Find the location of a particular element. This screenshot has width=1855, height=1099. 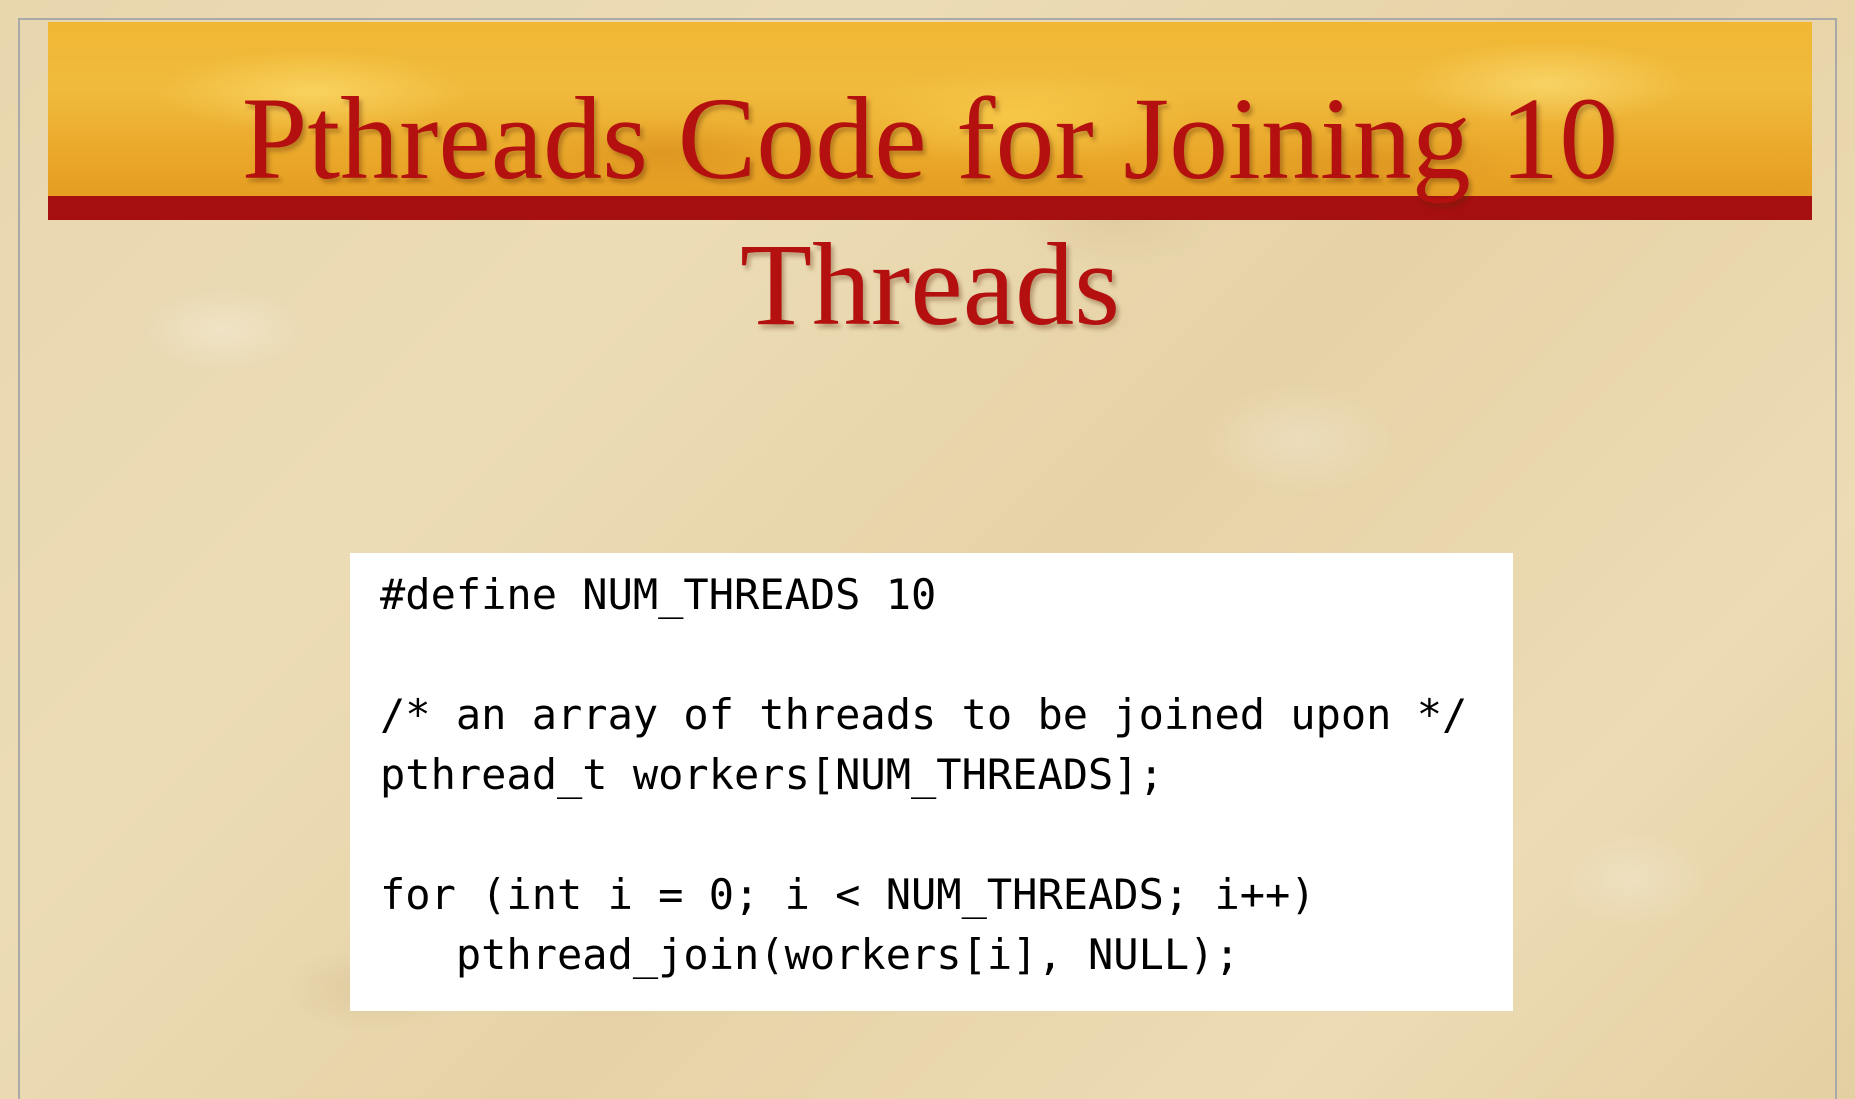

code-line: for (int i = 0; i < NUM_THREADS; i++) is located at coordinates (848, 894).